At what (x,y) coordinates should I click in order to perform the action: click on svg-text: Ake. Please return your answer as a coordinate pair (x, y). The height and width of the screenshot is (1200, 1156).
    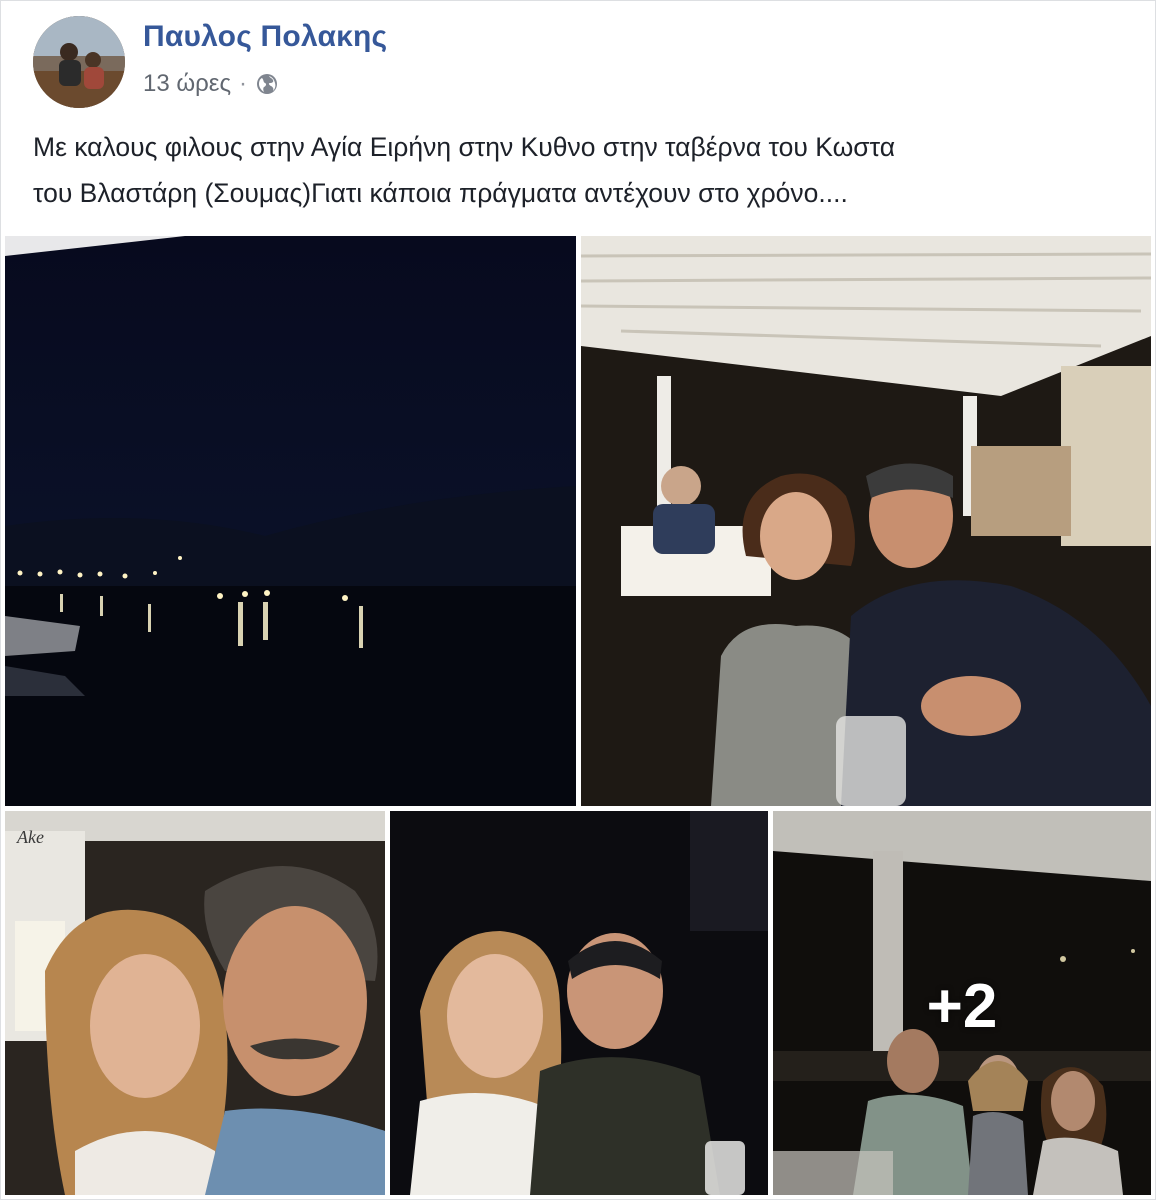
    Looking at the image, I should click on (30, 837).